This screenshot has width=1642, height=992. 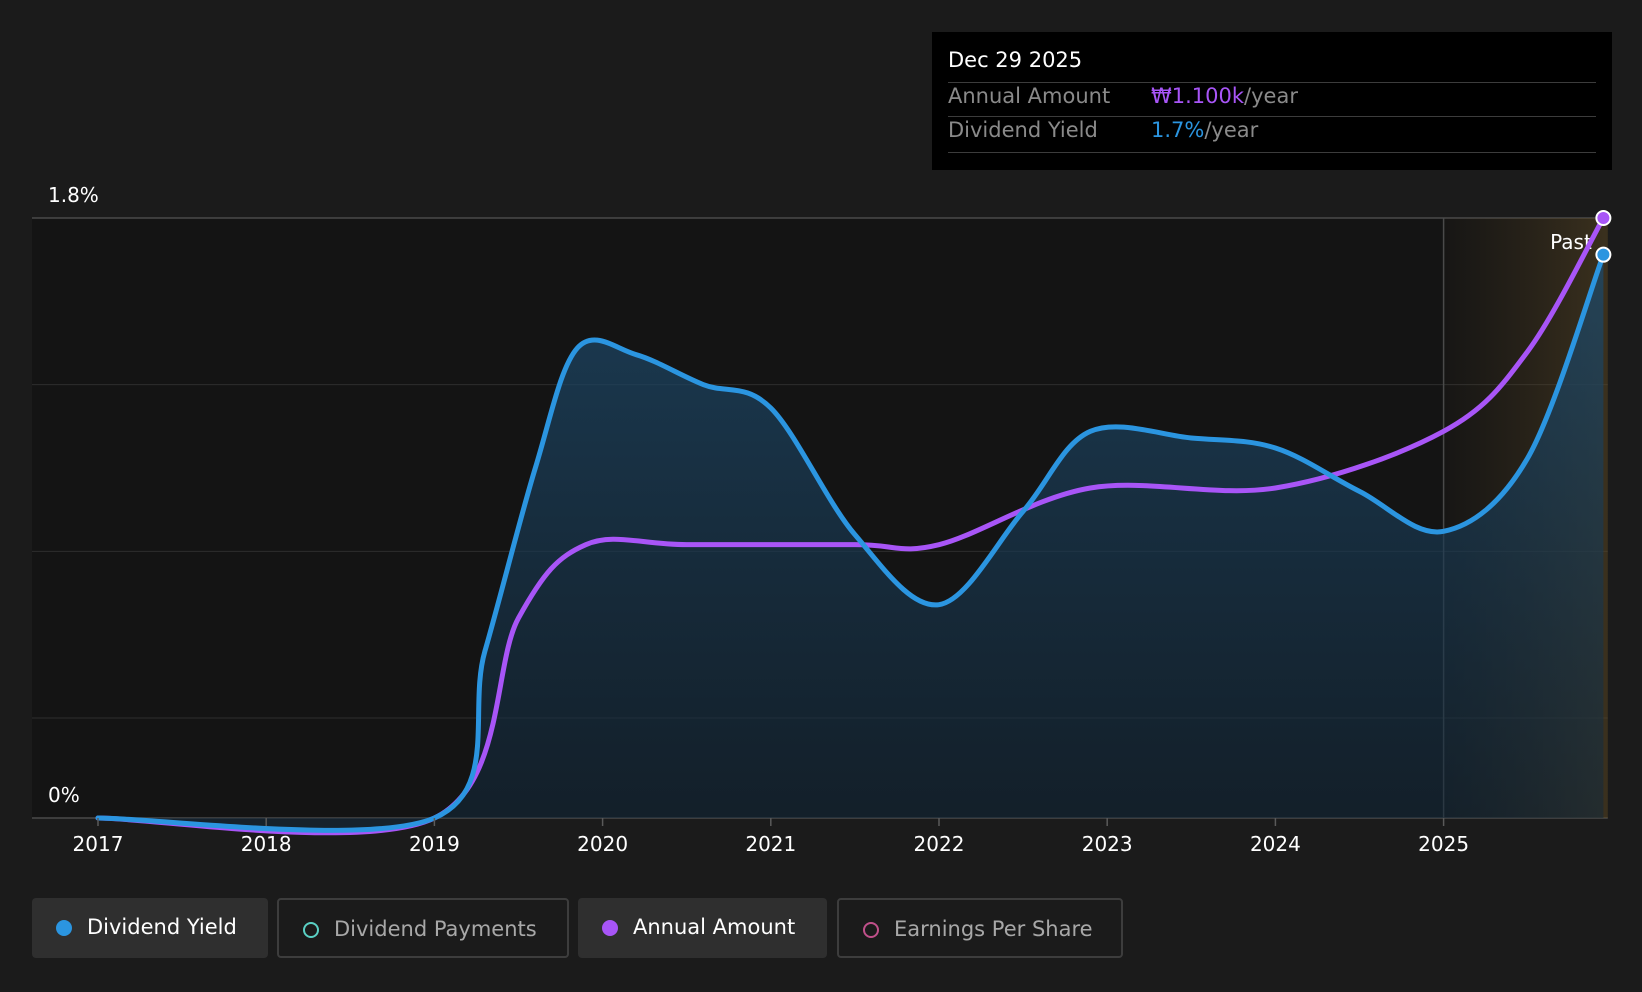 I want to click on legend-label: Annual Amount, so click(x=714, y=927).